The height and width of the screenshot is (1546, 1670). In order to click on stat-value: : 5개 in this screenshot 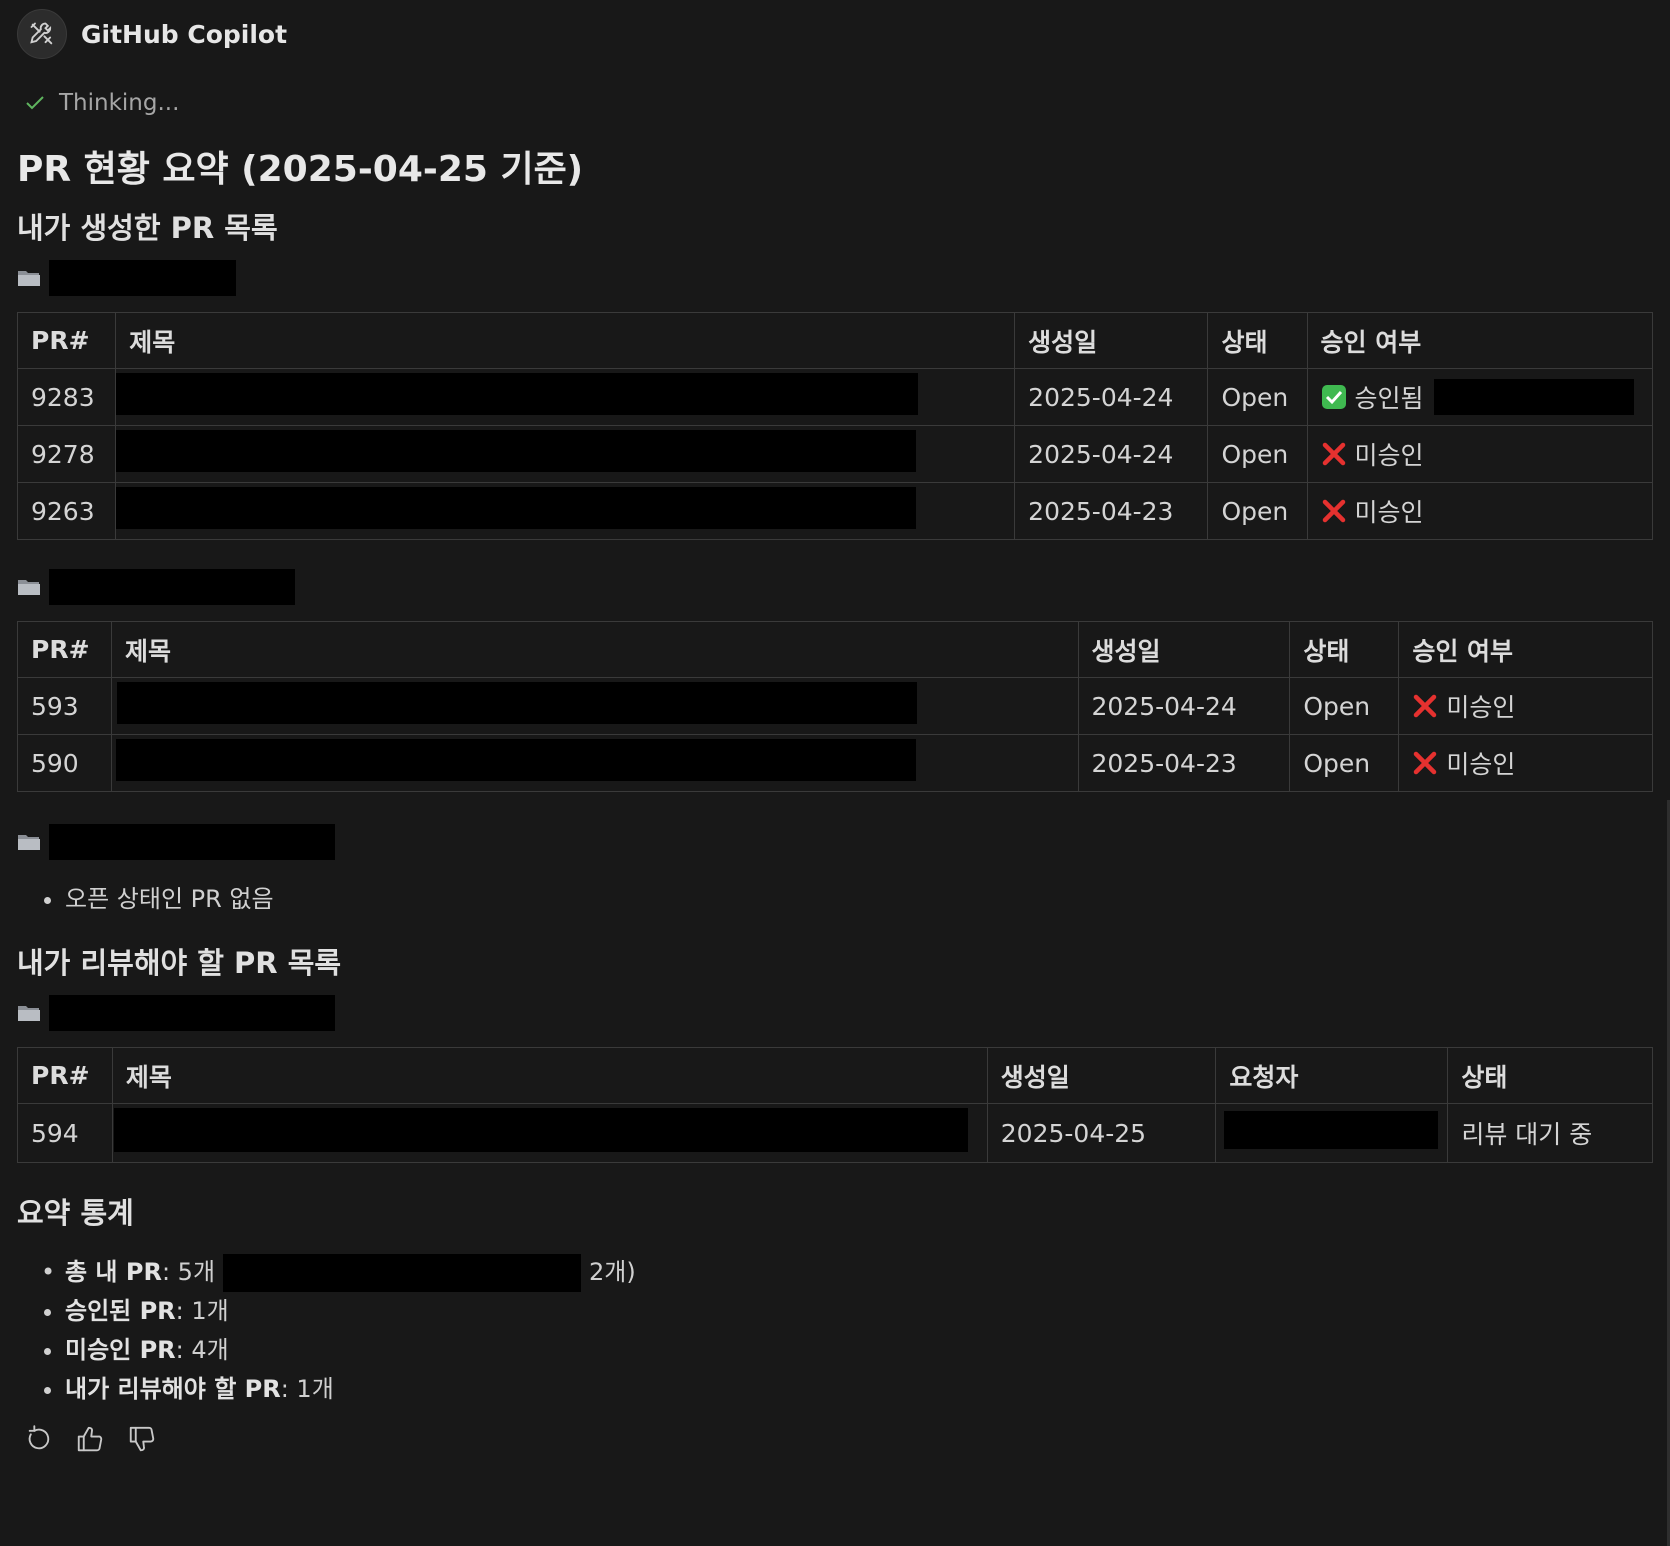, I will do `click(188, 1272)`.